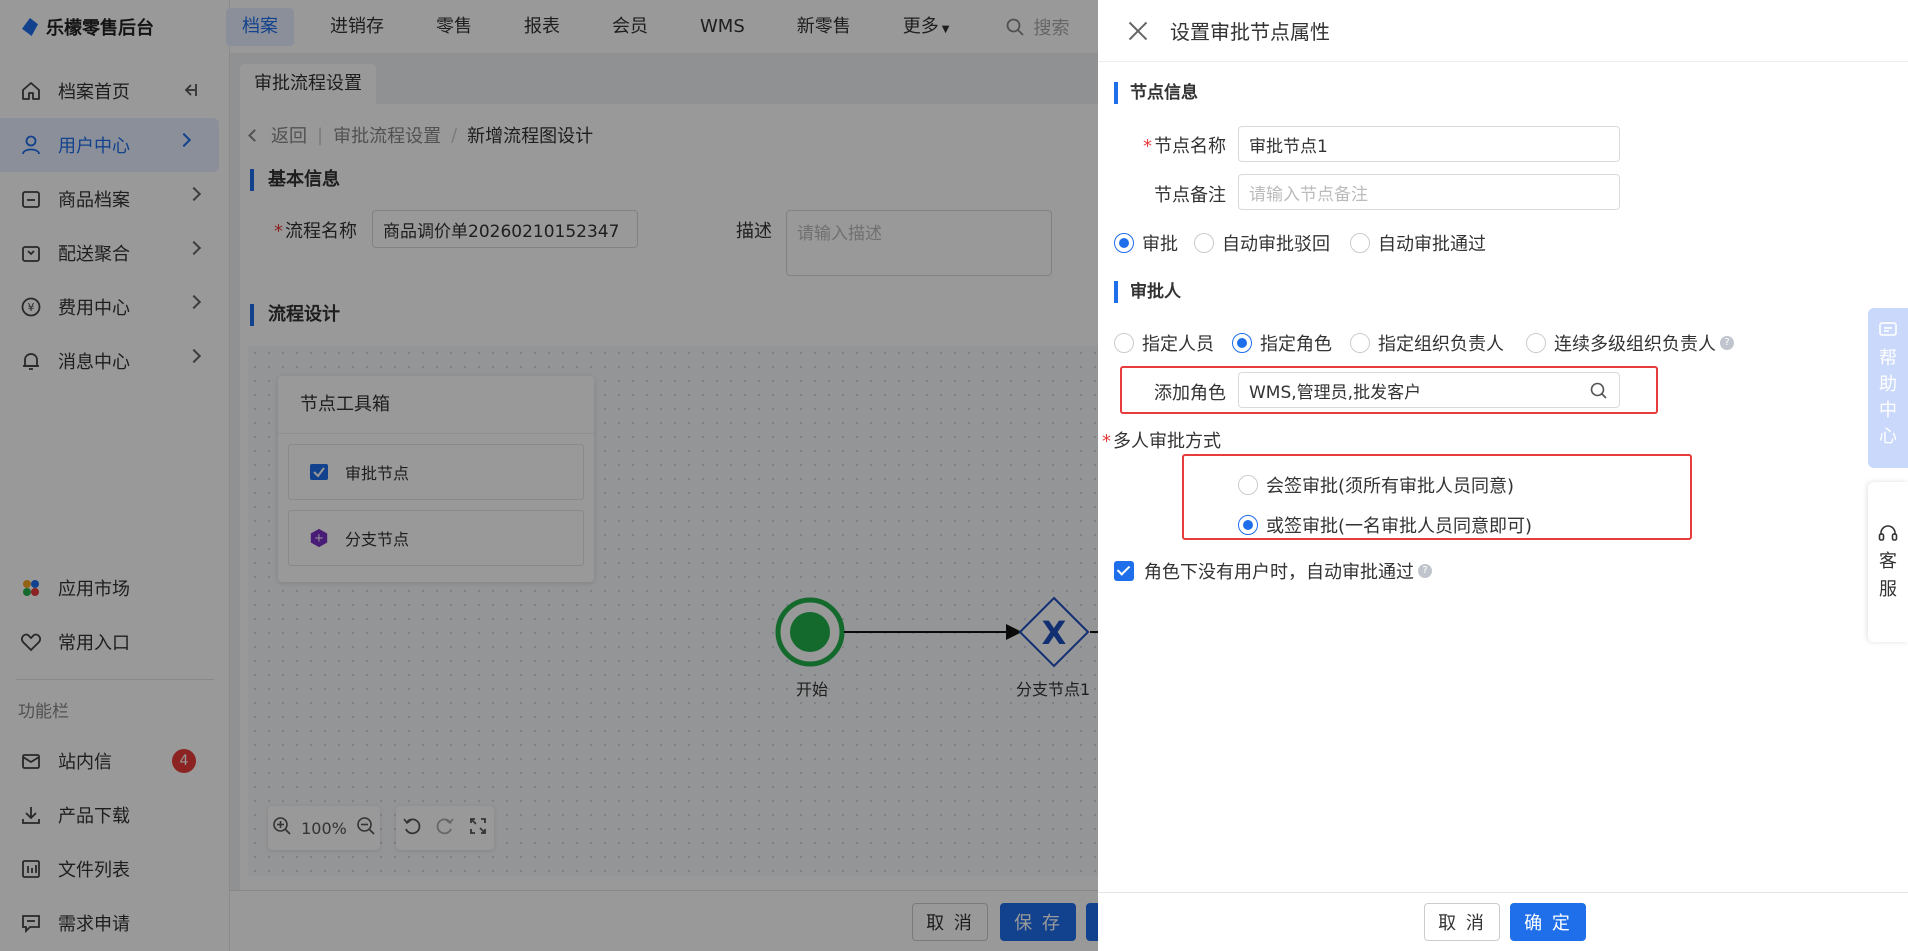 The image size is (1908, 951). Describe the element at coordinates (1888, 384) in the screenshot. I see `help-tab-char: 助` at that location.